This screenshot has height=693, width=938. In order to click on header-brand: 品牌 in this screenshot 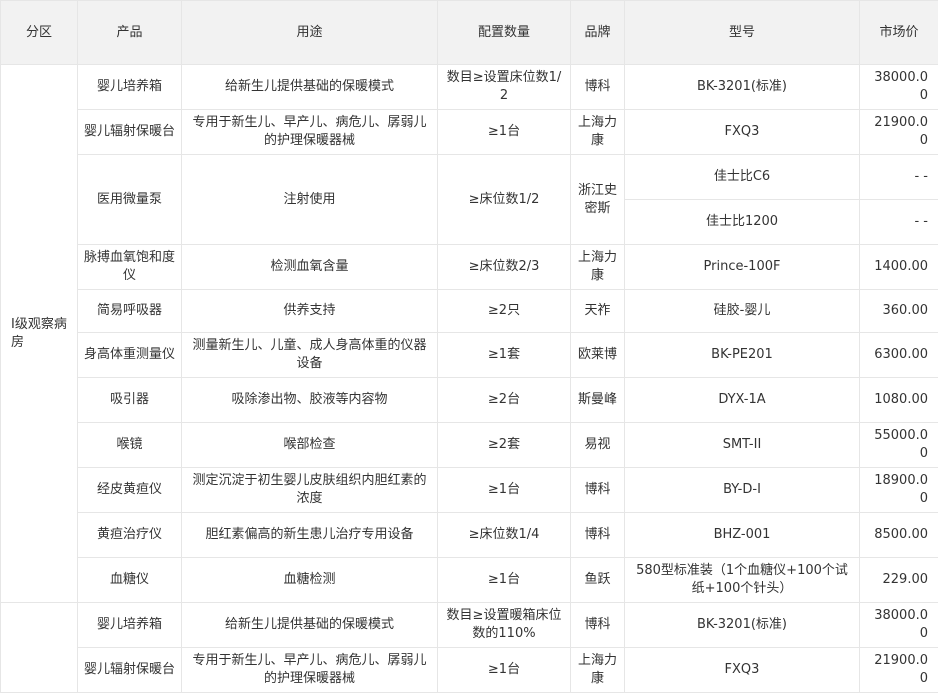, I will do `click(598, 33)`.